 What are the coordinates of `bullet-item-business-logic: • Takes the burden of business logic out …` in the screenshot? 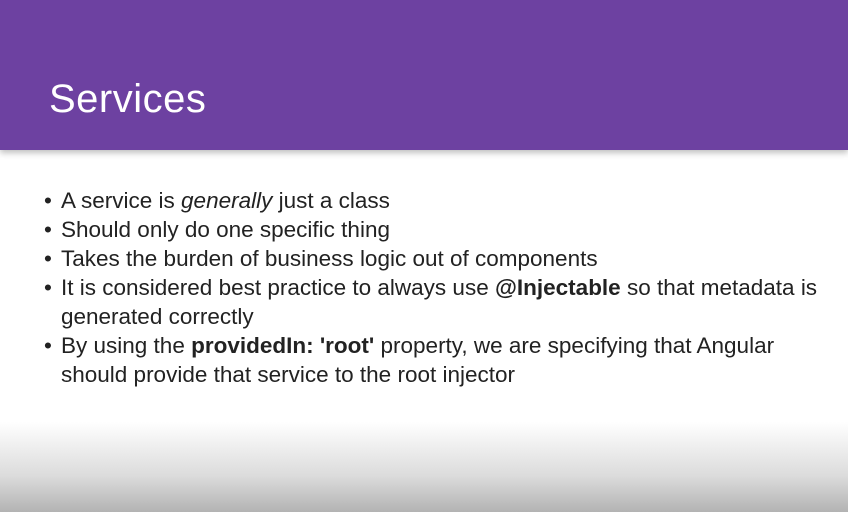 It's located at (439, 258).